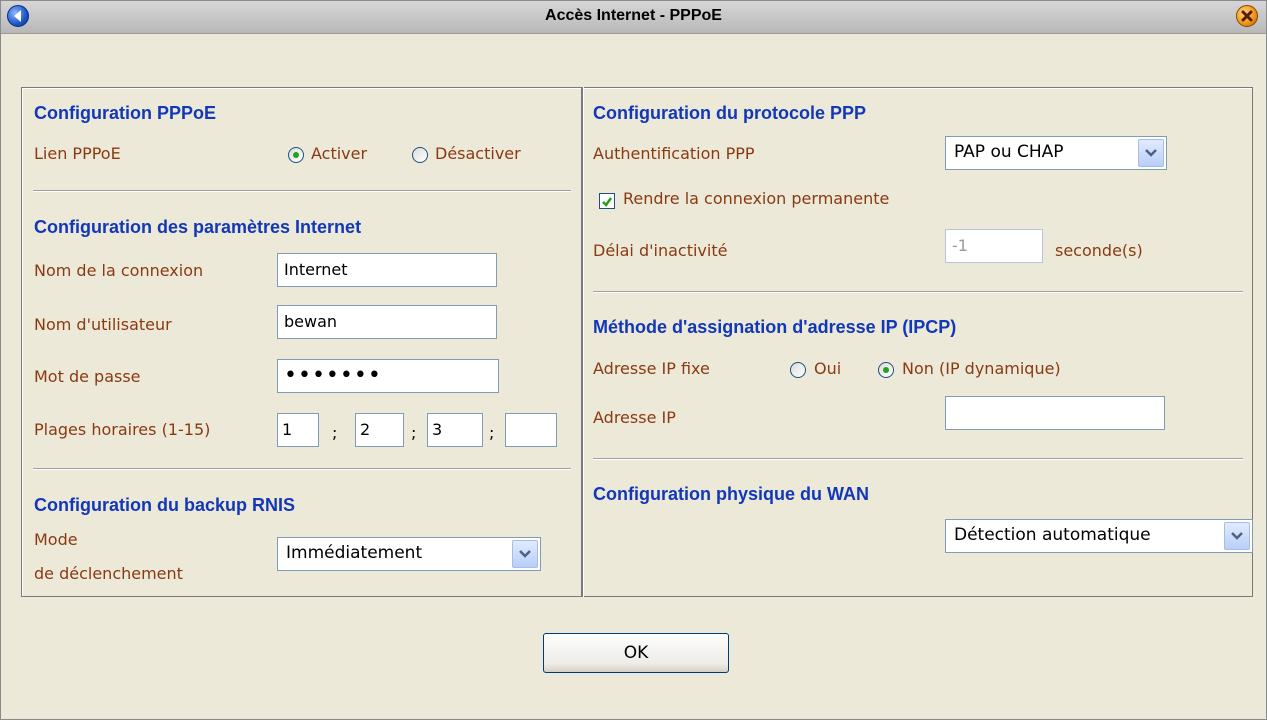  What do you see at coordinates (886, 370) in the screenshot?
I see `fixed-ip-no-radio` at bounding box center [886, 370].